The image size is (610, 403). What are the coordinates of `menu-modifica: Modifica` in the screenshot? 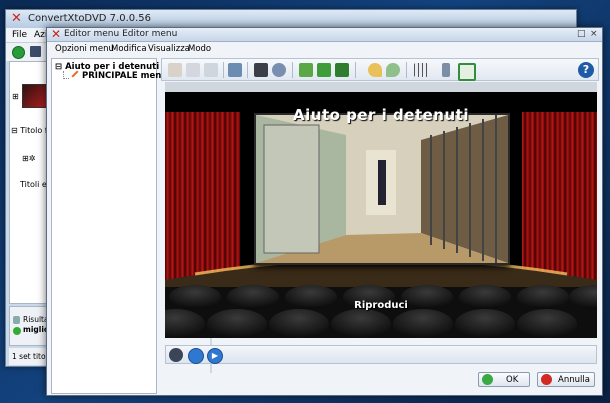 It's located at (129, 49).